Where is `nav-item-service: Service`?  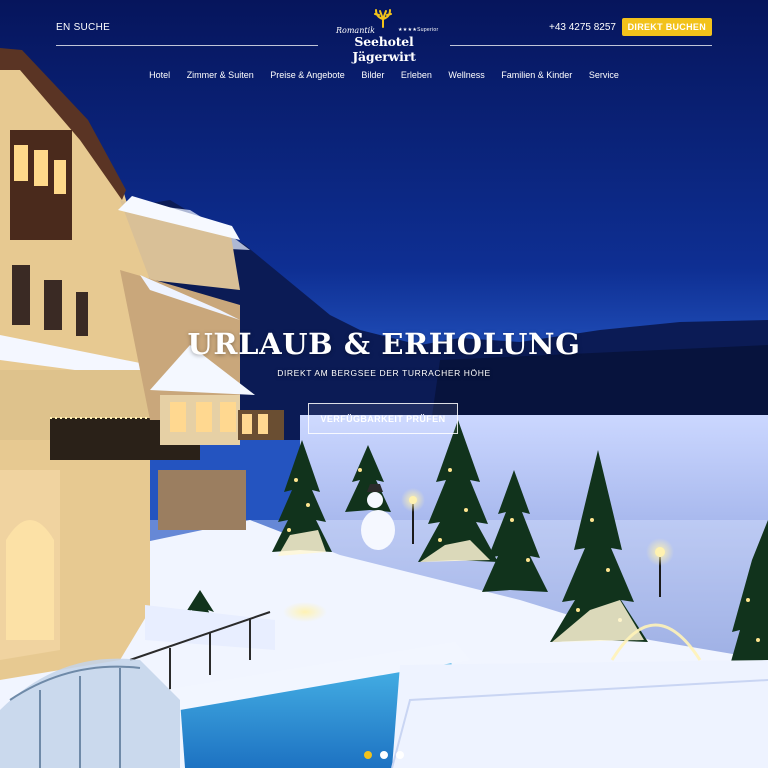
nav-item-service: Service is located at coordinates (604, 75).